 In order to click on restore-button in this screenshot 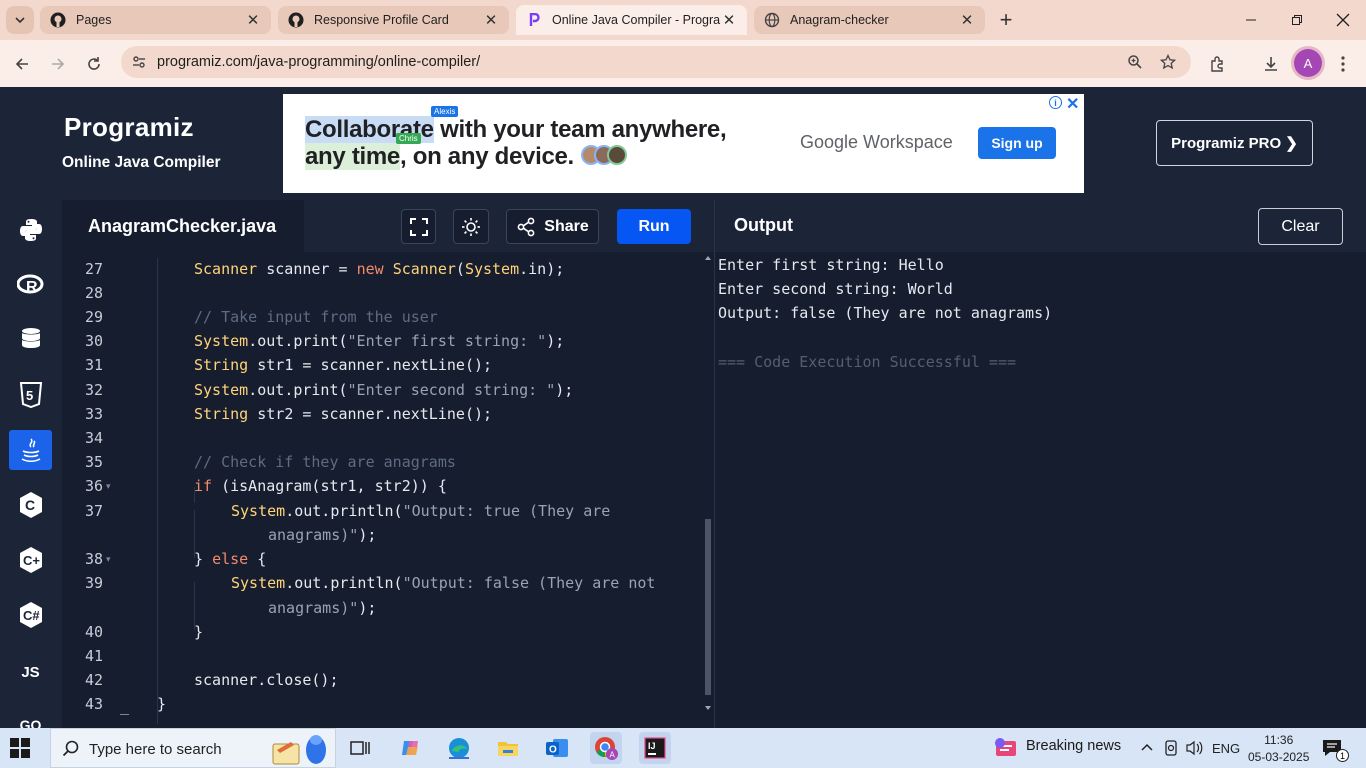, I will do `click(1297, 20)`.